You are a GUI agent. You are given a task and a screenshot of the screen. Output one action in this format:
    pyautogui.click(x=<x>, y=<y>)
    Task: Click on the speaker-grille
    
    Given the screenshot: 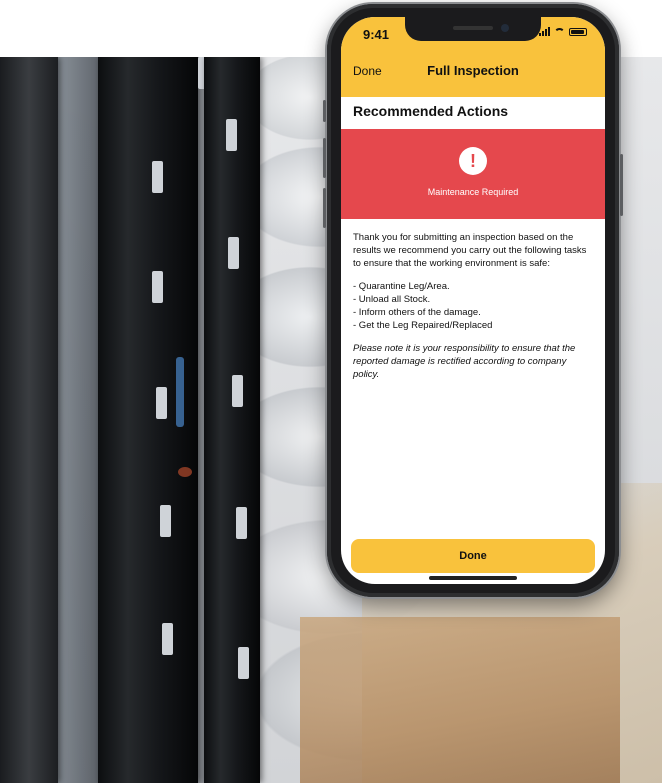 What is the action you would take?
    pyautogui.click(x=473, y=28)
    